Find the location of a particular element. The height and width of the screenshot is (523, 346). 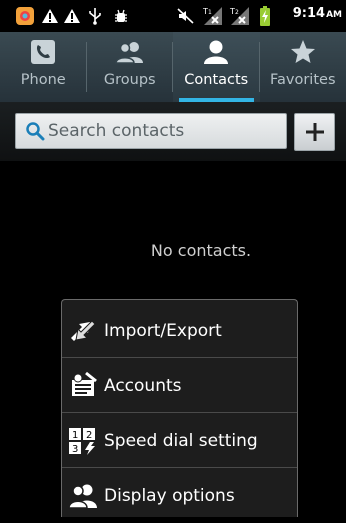

search-box is located at coordinates (151, 131).